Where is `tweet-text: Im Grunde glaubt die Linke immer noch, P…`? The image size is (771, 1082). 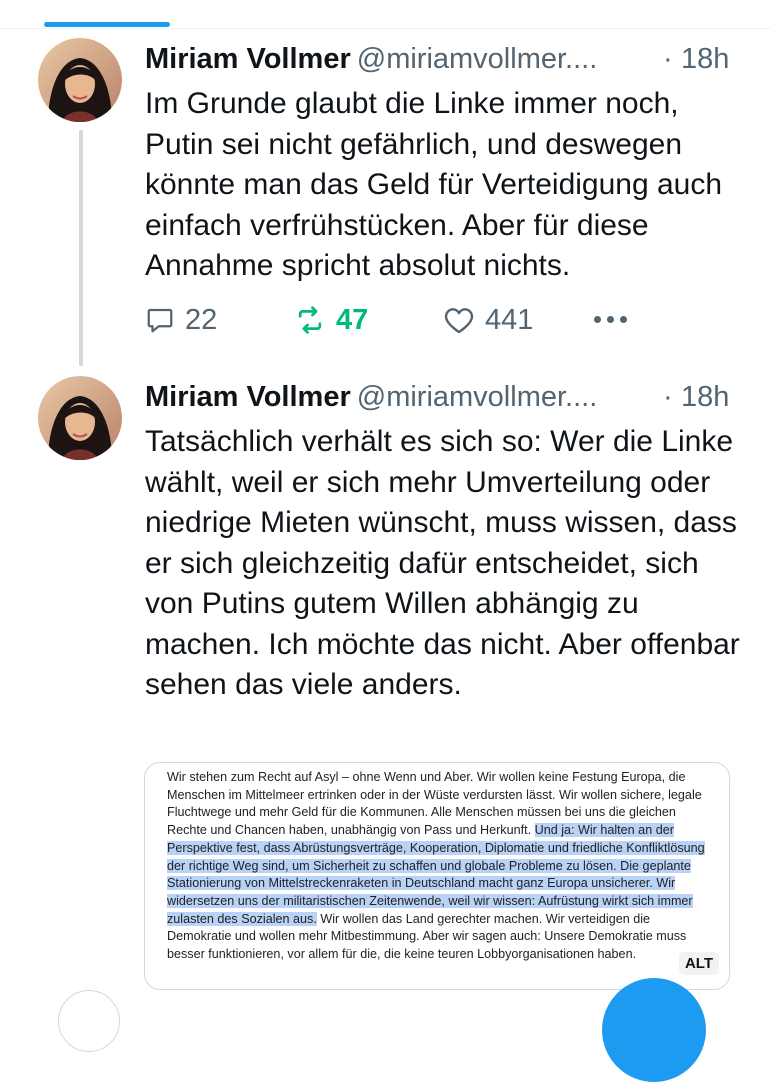
tweet-text: Im Grunde glaubt die Linke immer noch, P… is located at coordinates (434, 184).